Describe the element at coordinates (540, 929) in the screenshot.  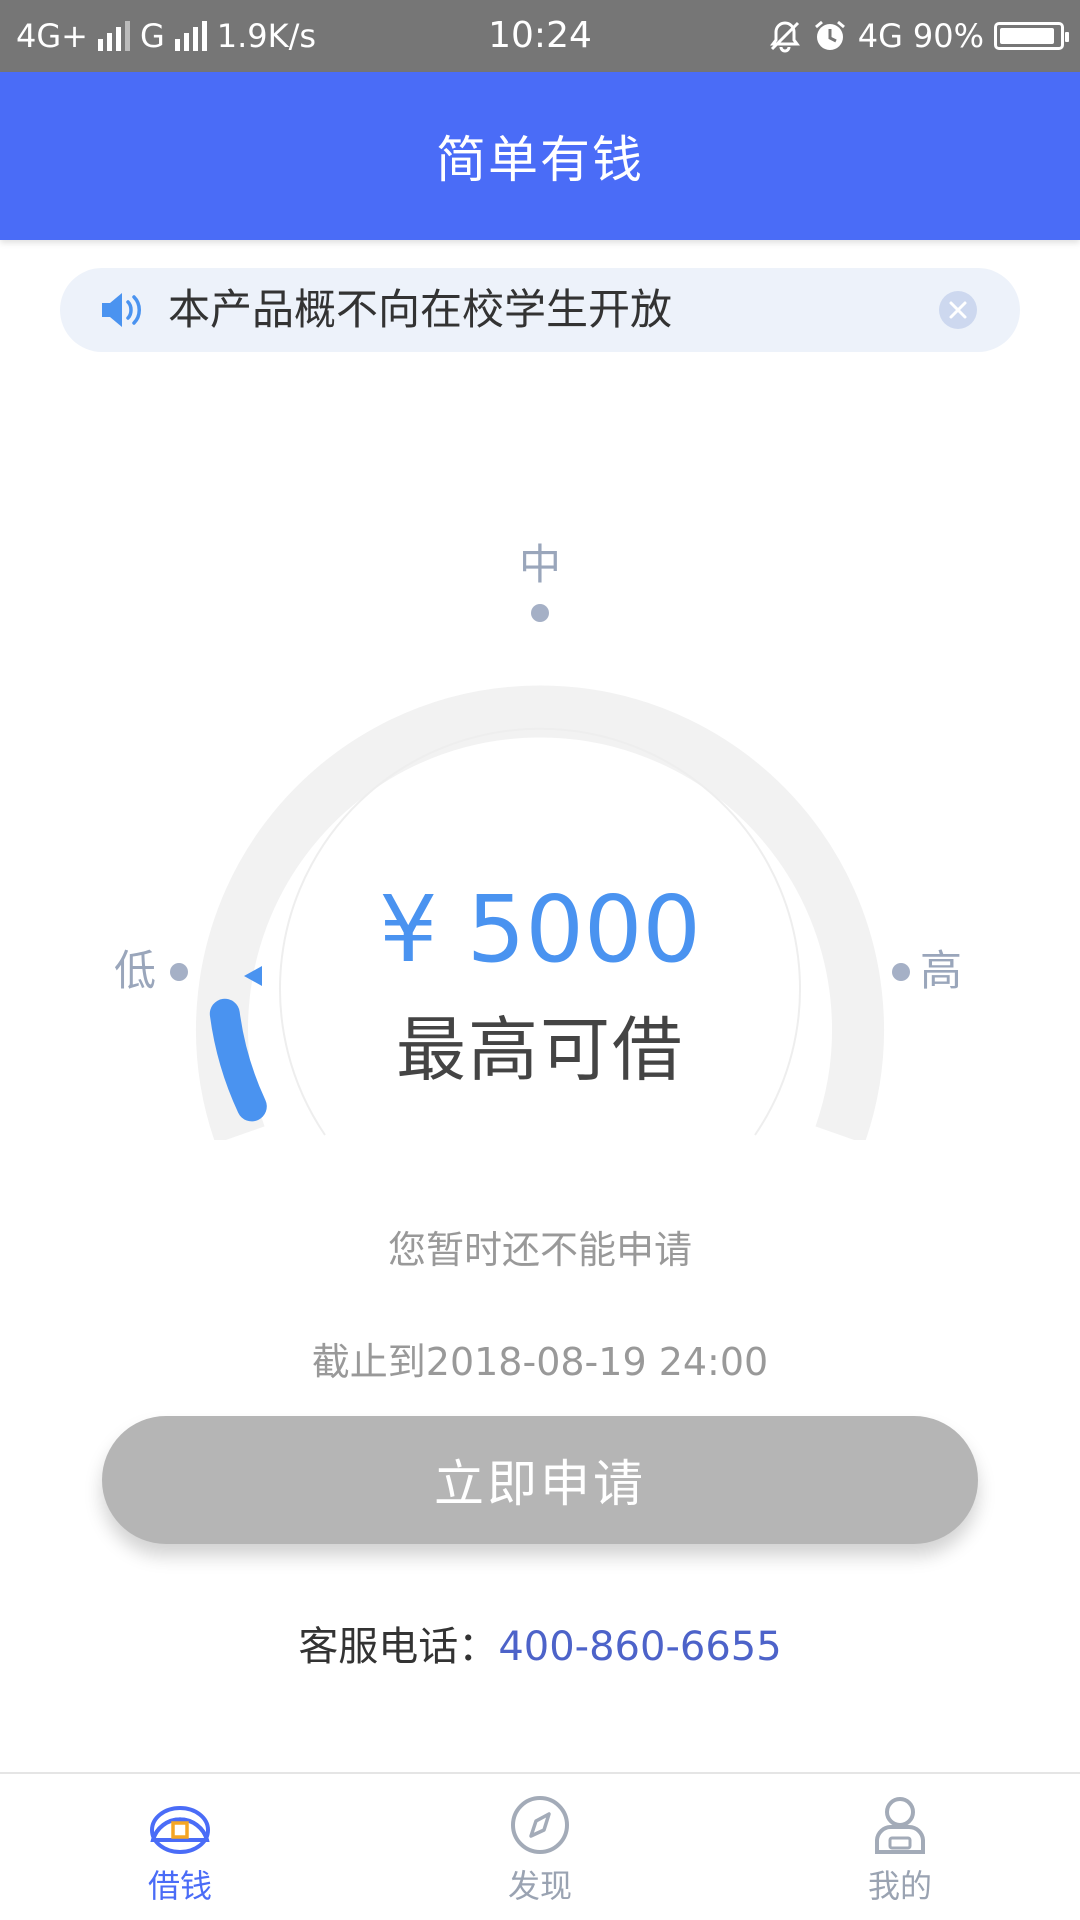
I see `max-loan-amount: ¥ 5000` at that location.